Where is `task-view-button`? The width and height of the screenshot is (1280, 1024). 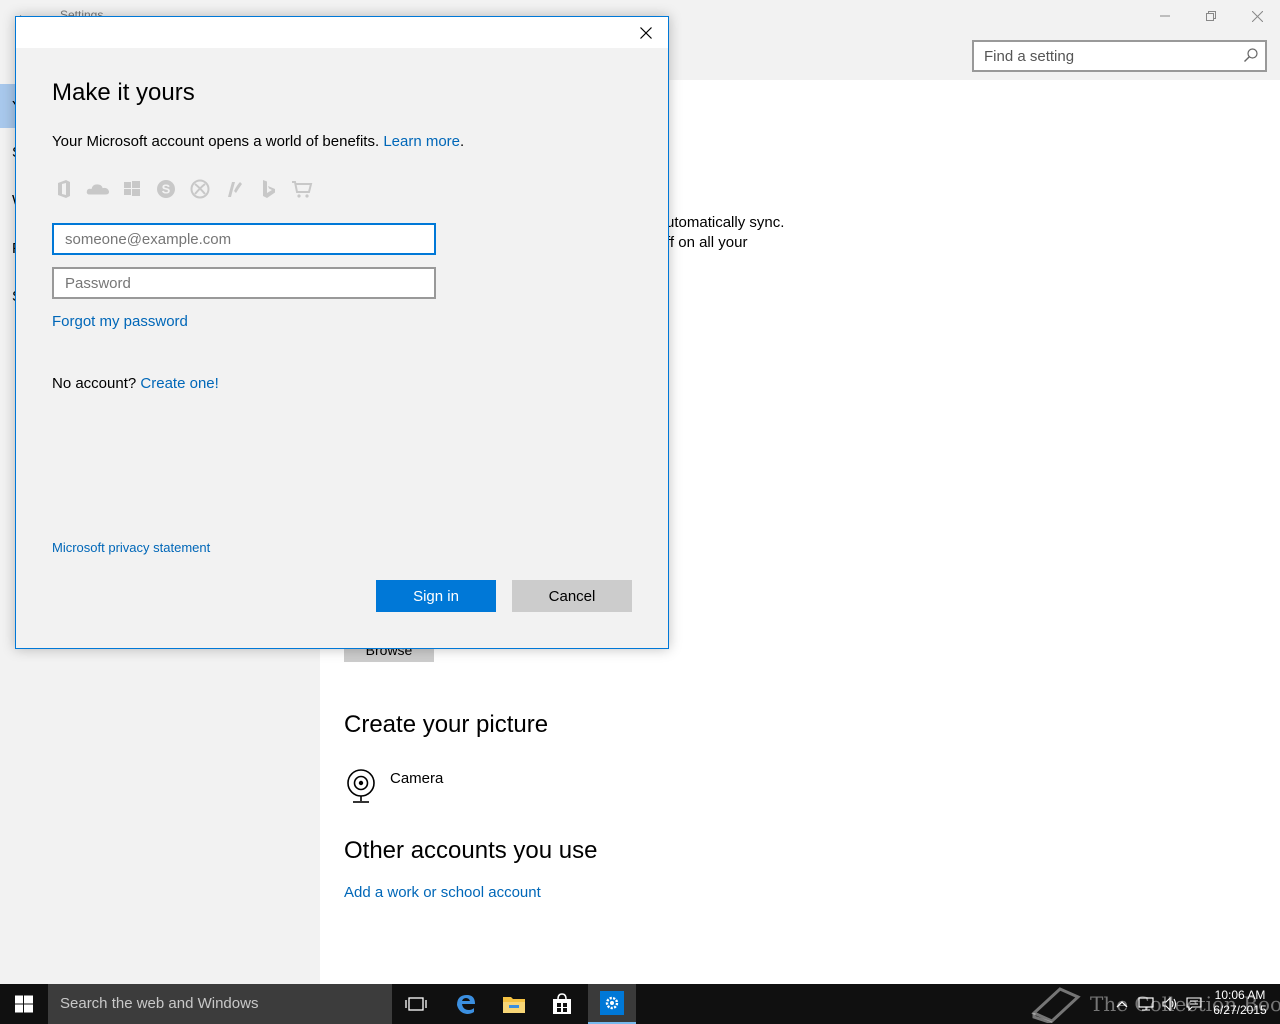
task-view-button is located at coordinates (416, 1004).